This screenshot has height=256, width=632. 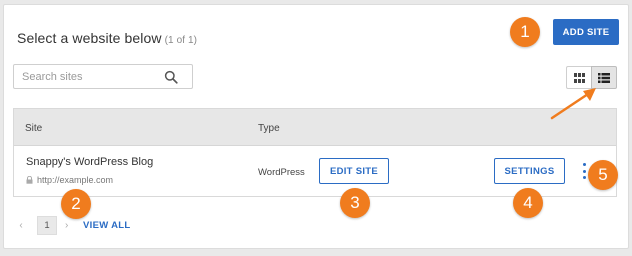 What do you see at coordinates (47, 225) in the screenshot?
I see `page-number: 1` at bounding box center [47, 225].